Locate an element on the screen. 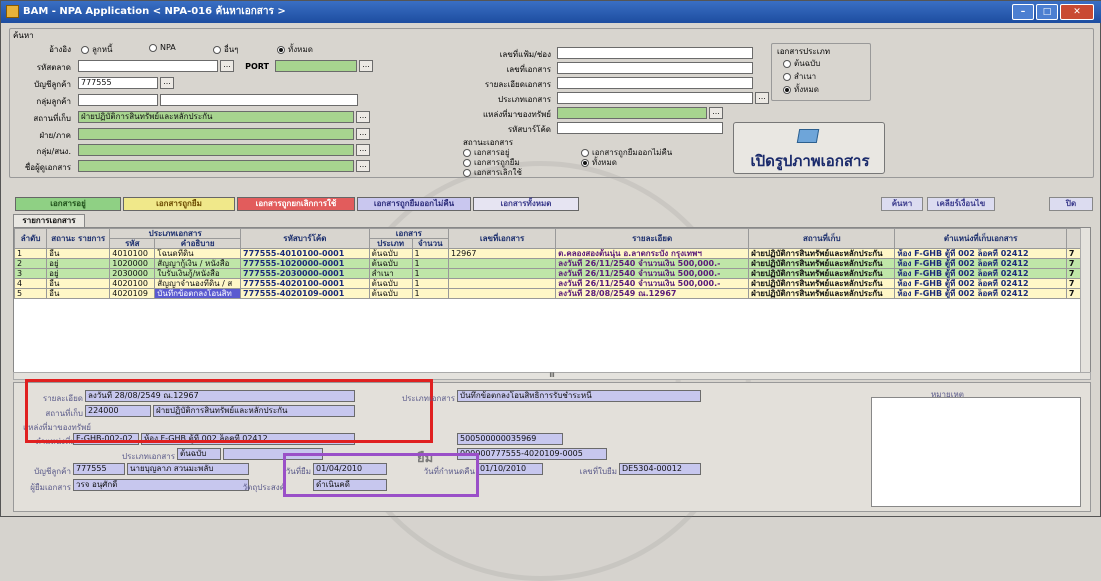 The height and width of the screenshot is (581, 1101). red-highlight-box is located at coordinates (229, 411).